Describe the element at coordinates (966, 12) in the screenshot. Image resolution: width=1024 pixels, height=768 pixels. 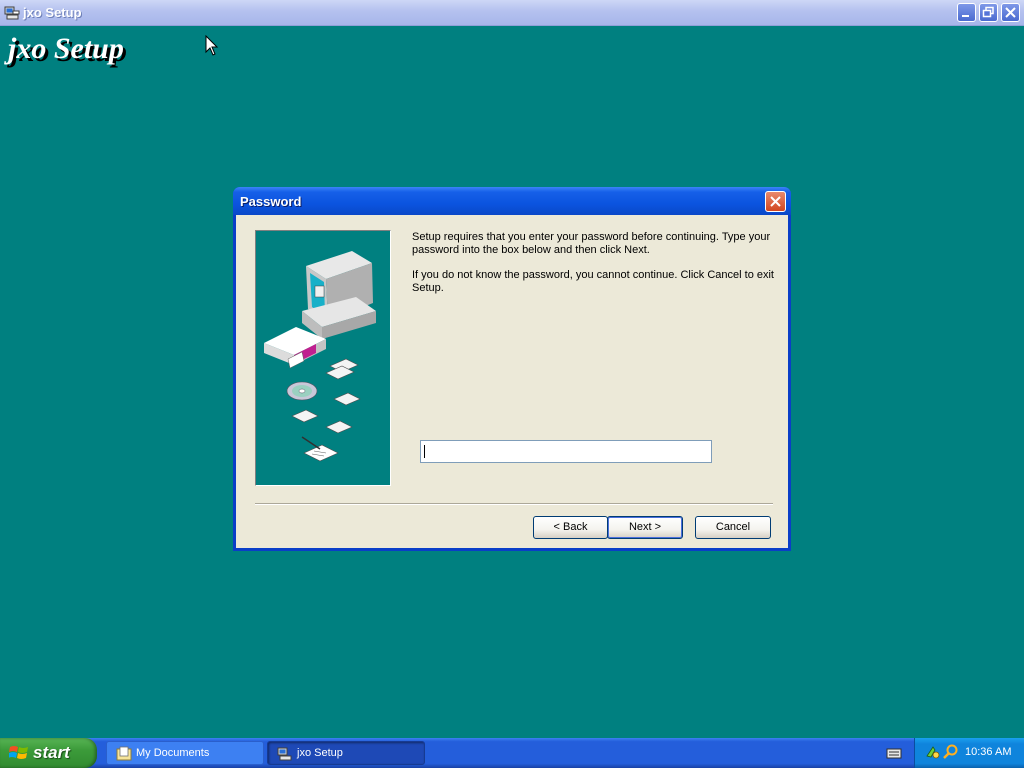
I see `minimize-button` at that location.